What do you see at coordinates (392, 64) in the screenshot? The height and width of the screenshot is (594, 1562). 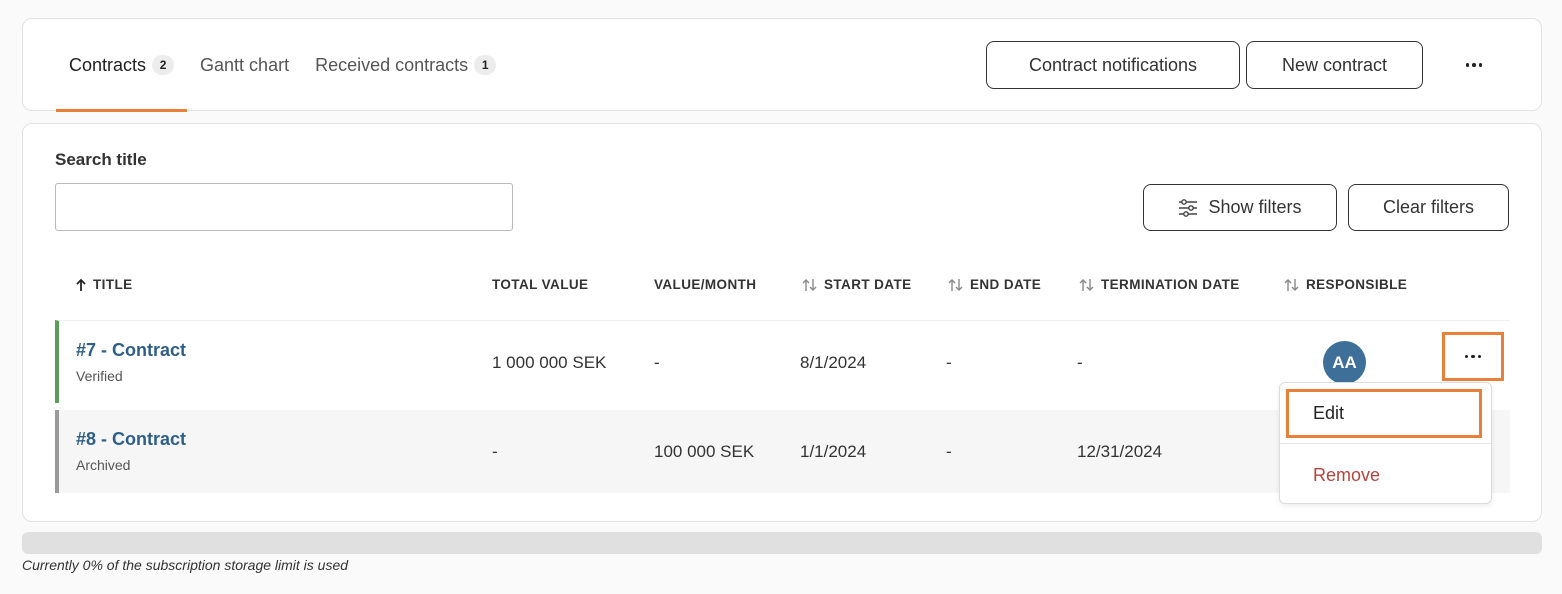 I see `tab-label: Received contracts` at bounding box center [392, 64].